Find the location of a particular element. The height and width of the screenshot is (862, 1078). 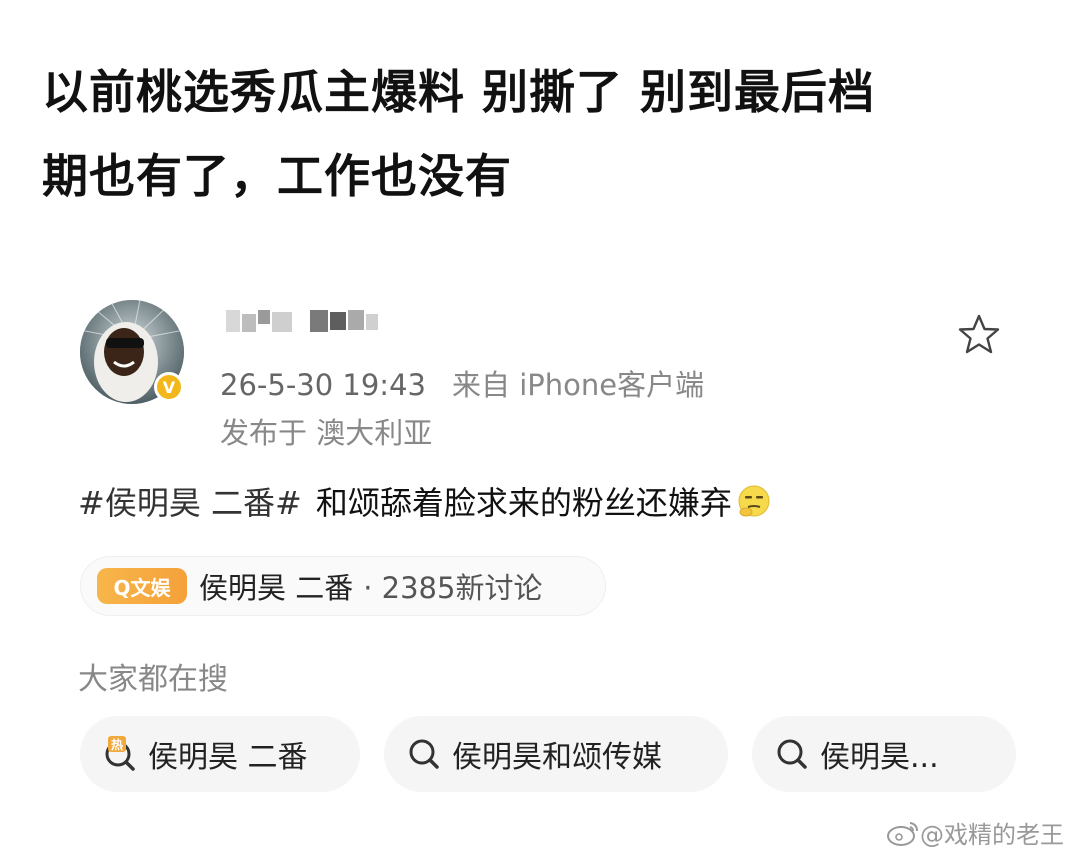

star-icon is located at coordinates (979, 335).